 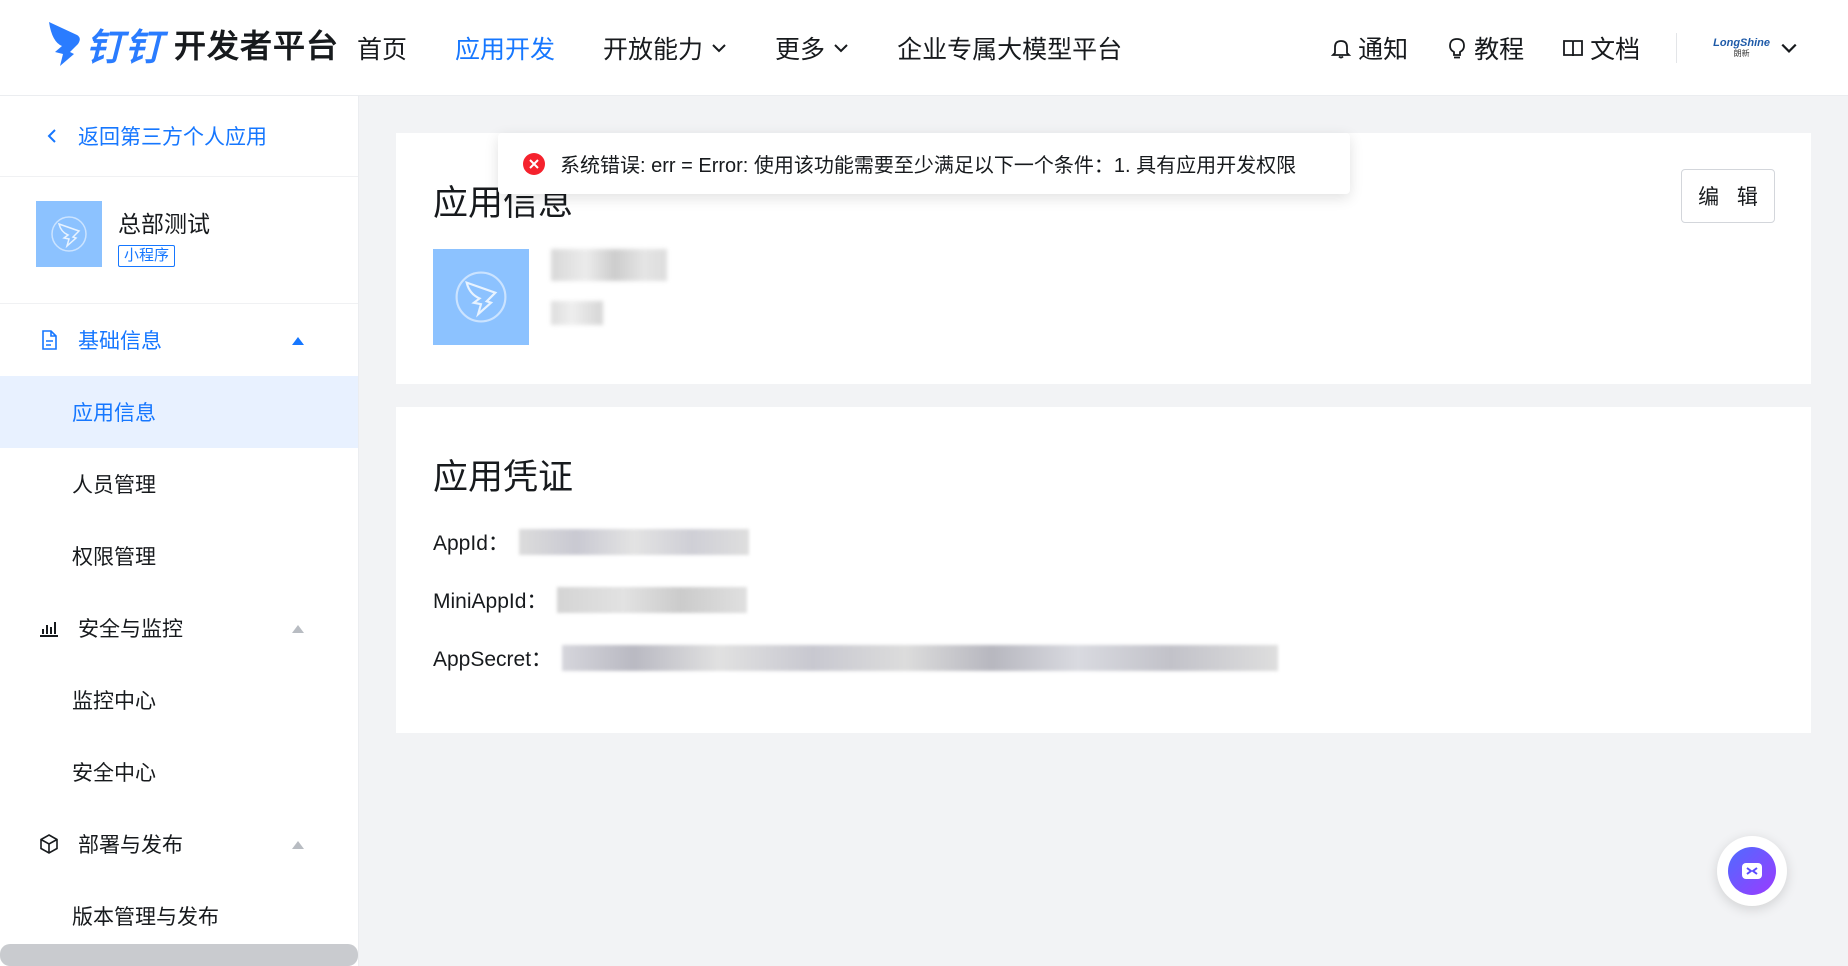 I want to click on menu-group-label: 部署与发布, so click(x=130, y=845).